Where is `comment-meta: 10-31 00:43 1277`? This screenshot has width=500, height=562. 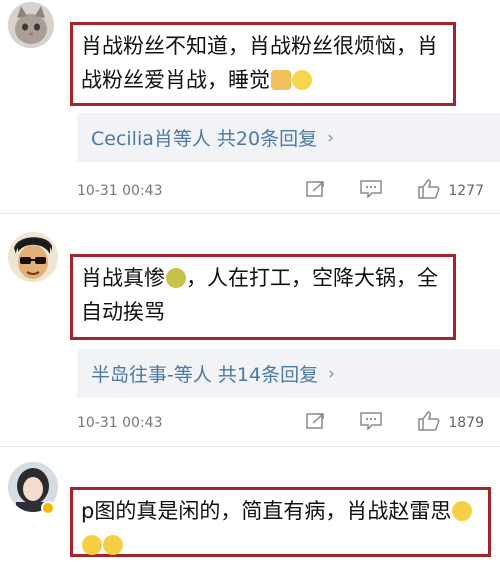 comment-meta: 10-31 00:43 1277 is located at coordinates (288, 191).